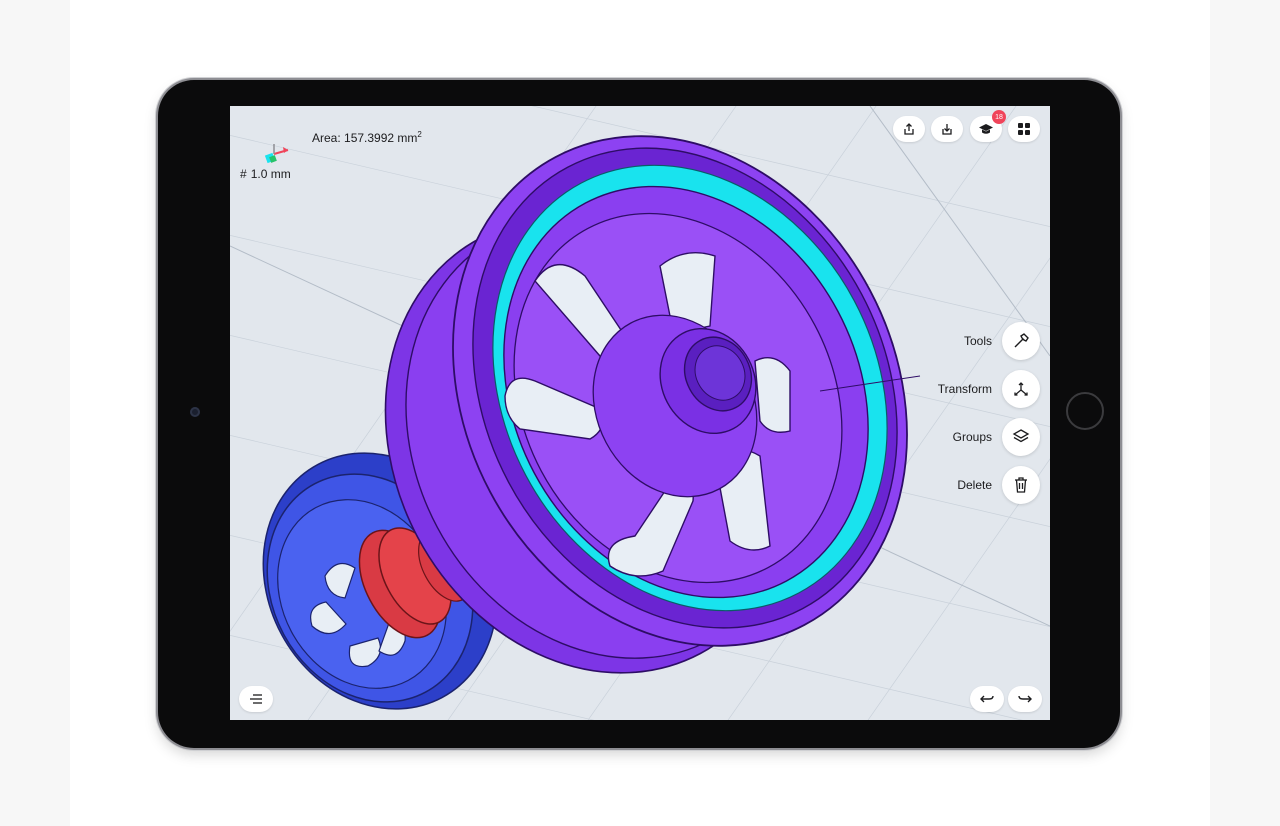 Image resolution: width=1280 pixels, height=826 pixels. I want to click on apps-button, so click(1024, 129).